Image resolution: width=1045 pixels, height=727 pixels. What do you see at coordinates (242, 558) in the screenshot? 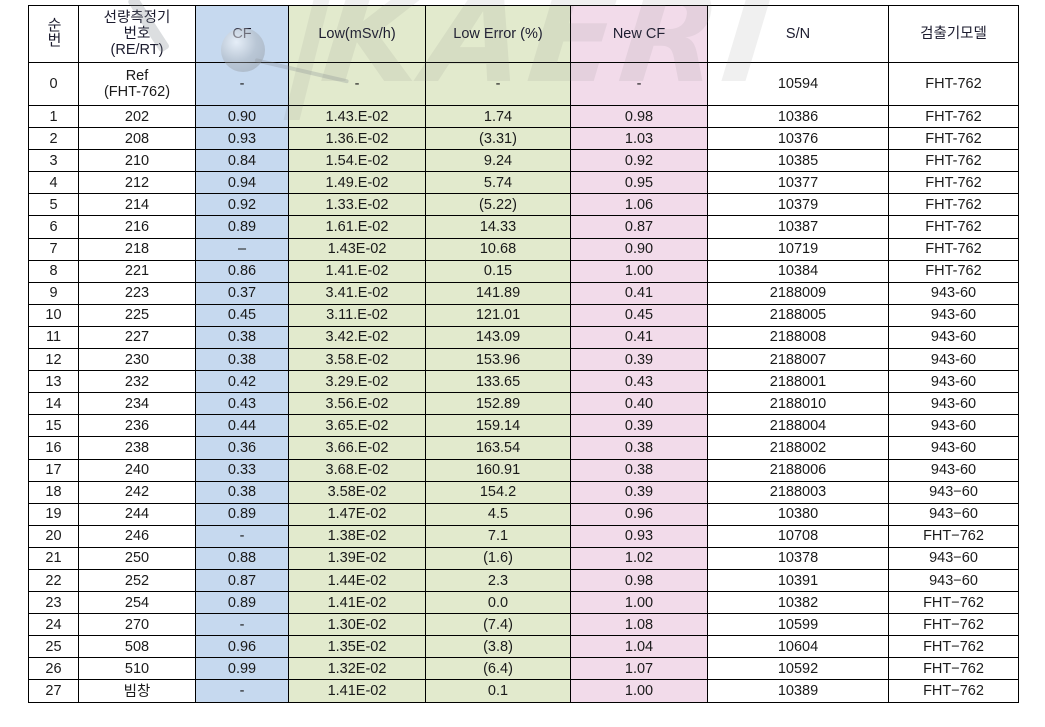
I see `cell-cf: 0.88` at bounding box center [242, 558].